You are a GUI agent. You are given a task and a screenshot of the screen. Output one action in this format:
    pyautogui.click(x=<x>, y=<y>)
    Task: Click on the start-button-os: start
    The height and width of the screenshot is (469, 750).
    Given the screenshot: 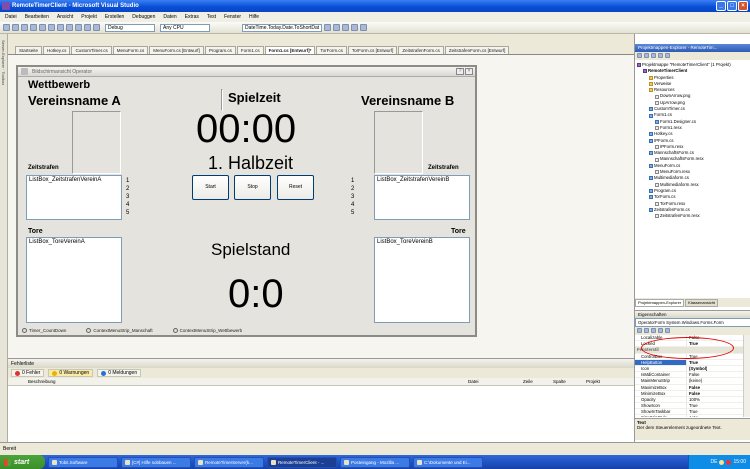 What is the action you would take?
    pyautogui.click(x=22, y=462)
    